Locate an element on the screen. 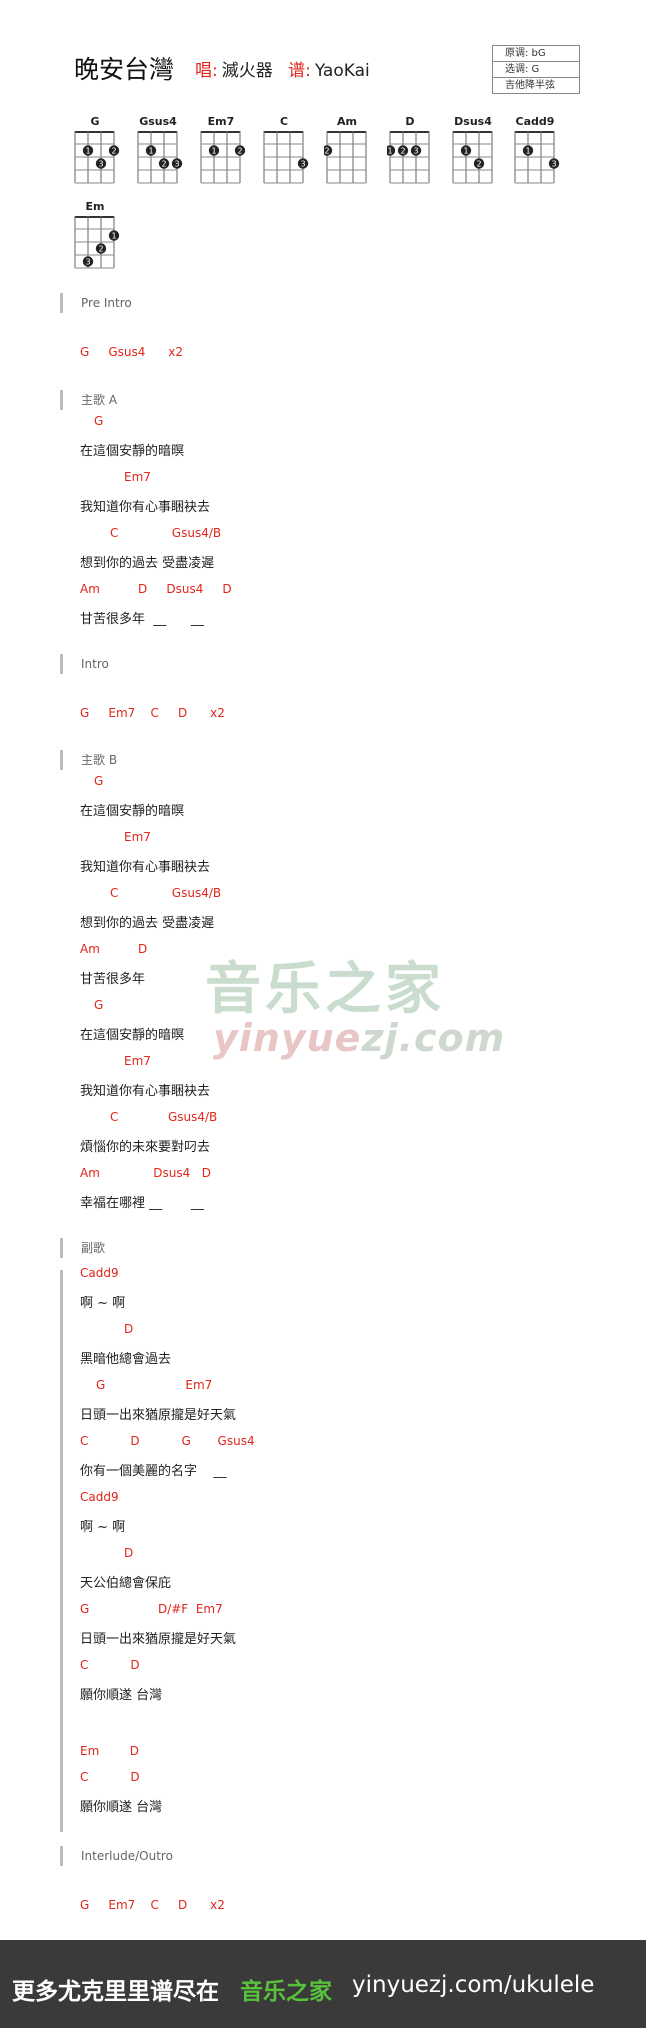  section-chorus: 副歌 is located at coordinates (82, 1248).